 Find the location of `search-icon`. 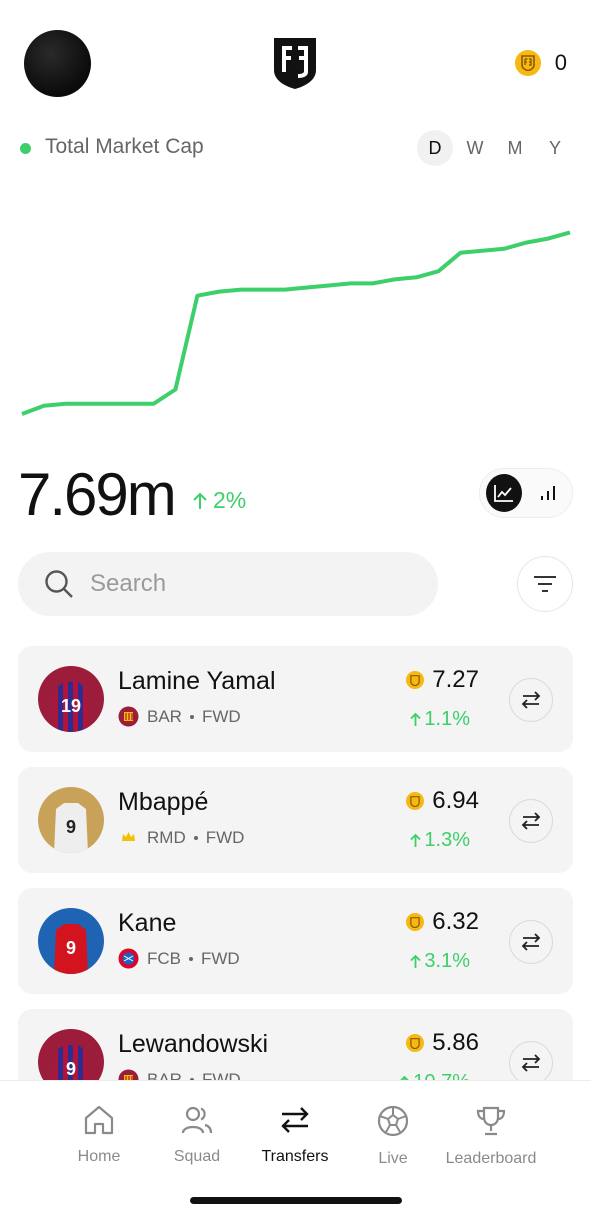

search-icon is located at coordinates (59, 584).